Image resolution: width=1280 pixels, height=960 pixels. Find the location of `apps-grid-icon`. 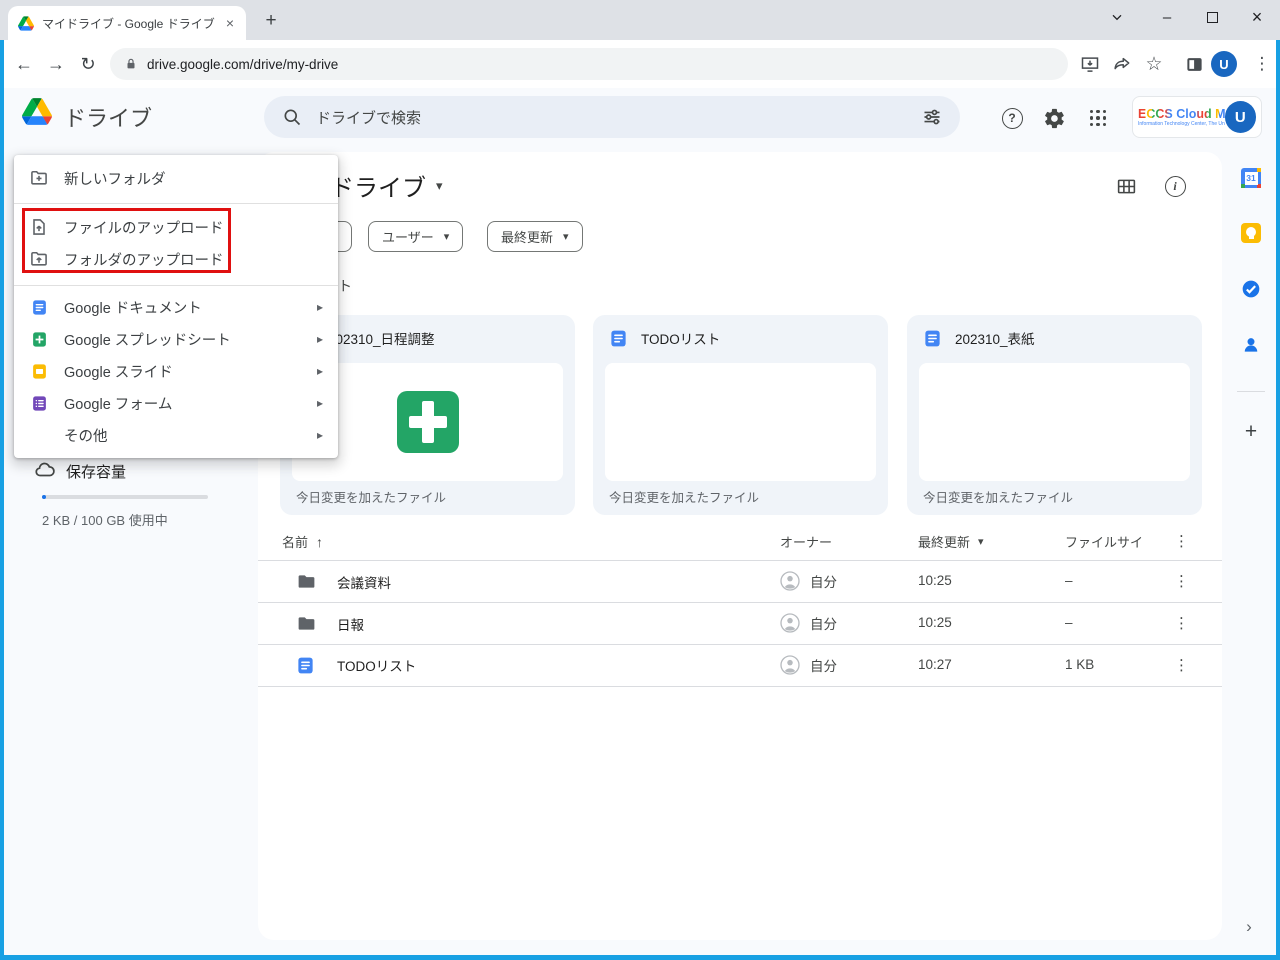

apps-grid-icon is located at coordinates (1098, 118).